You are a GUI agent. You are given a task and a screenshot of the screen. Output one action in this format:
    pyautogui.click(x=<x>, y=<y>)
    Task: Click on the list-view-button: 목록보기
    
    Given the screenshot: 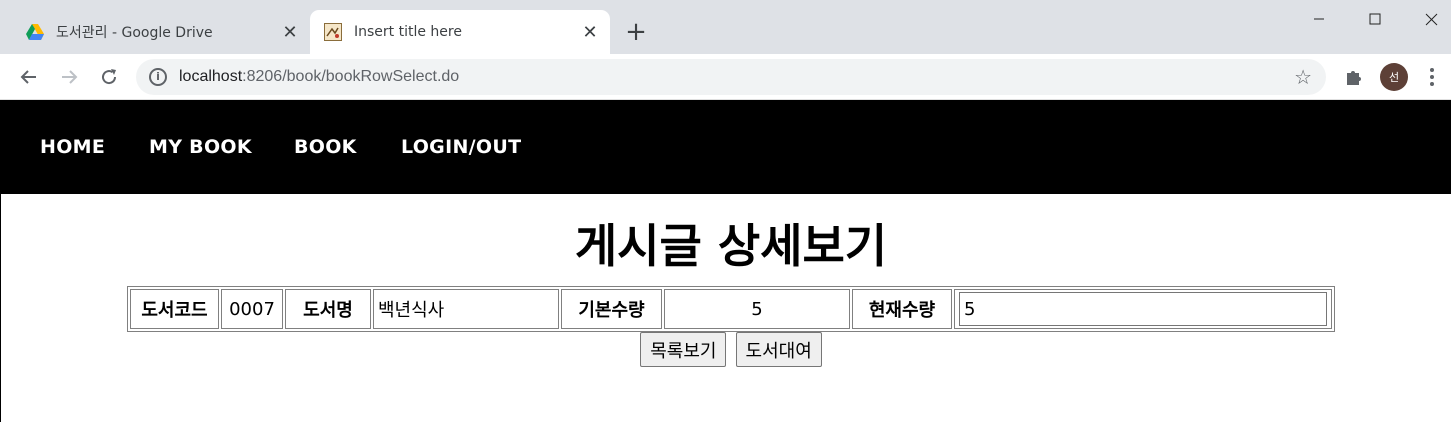 What is the action you would take?
    pyautogui.click(x=683, y=349)
    